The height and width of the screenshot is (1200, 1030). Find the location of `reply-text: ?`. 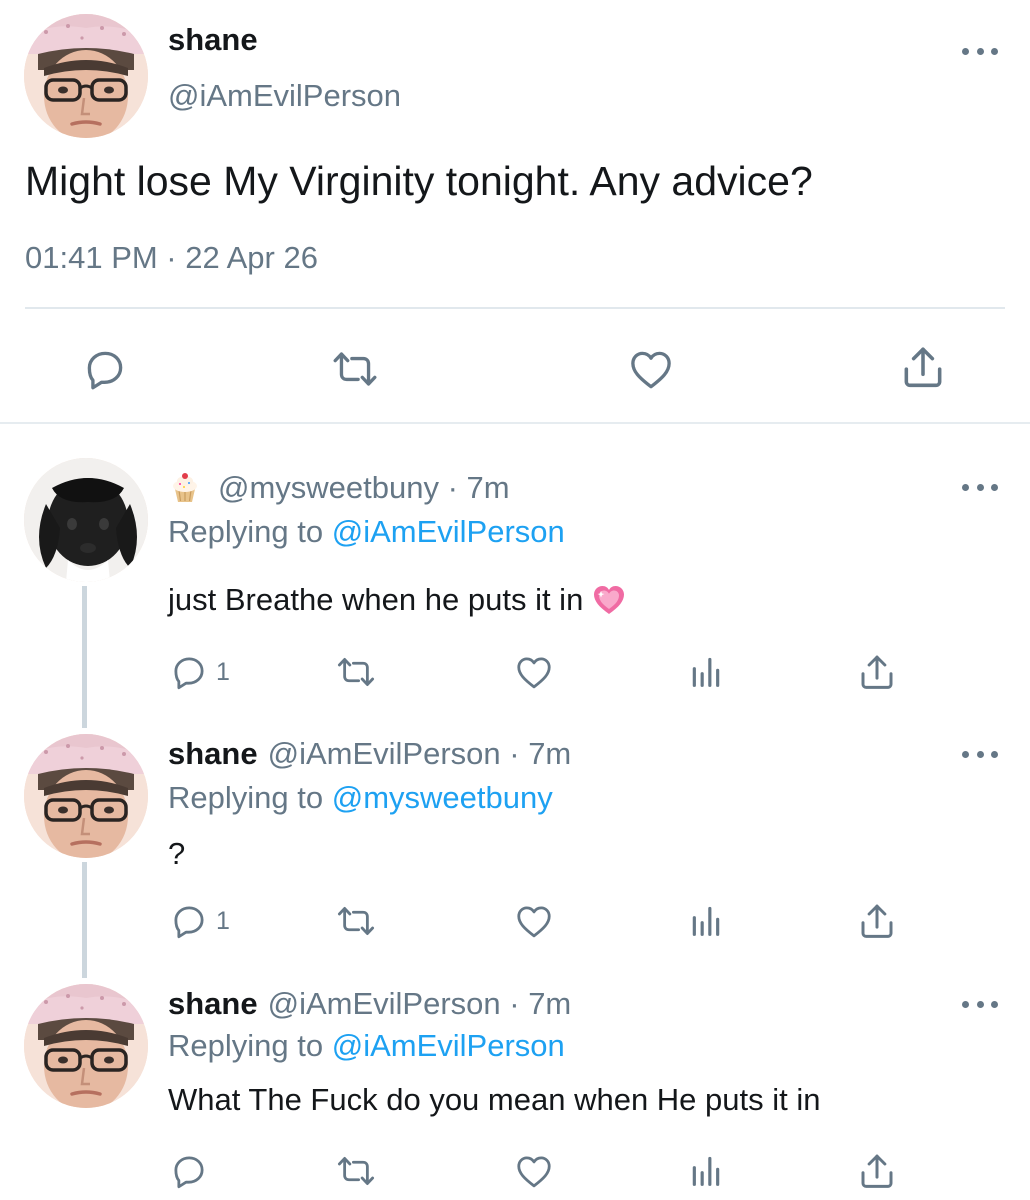

reply-text: ? is located at coordinates (176, 854).